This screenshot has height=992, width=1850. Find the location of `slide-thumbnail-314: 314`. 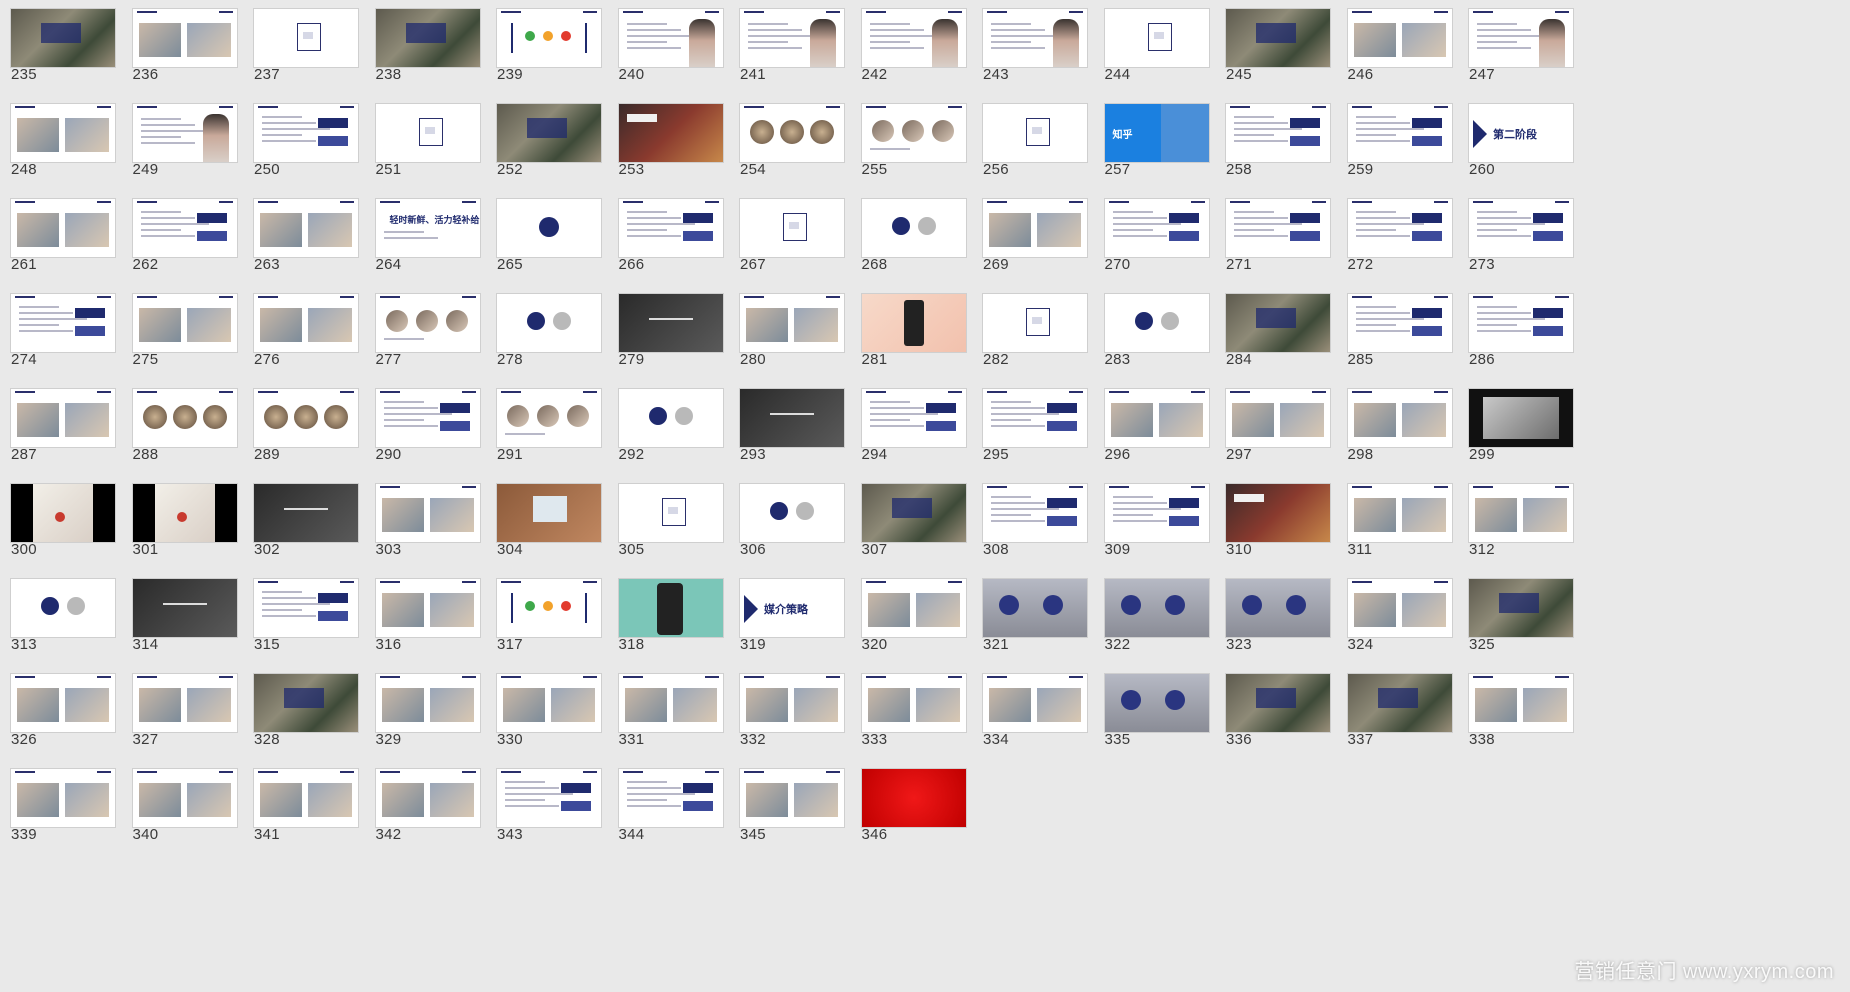

slide-thumbnail-314: 314 is located at coordinates (179, 612).